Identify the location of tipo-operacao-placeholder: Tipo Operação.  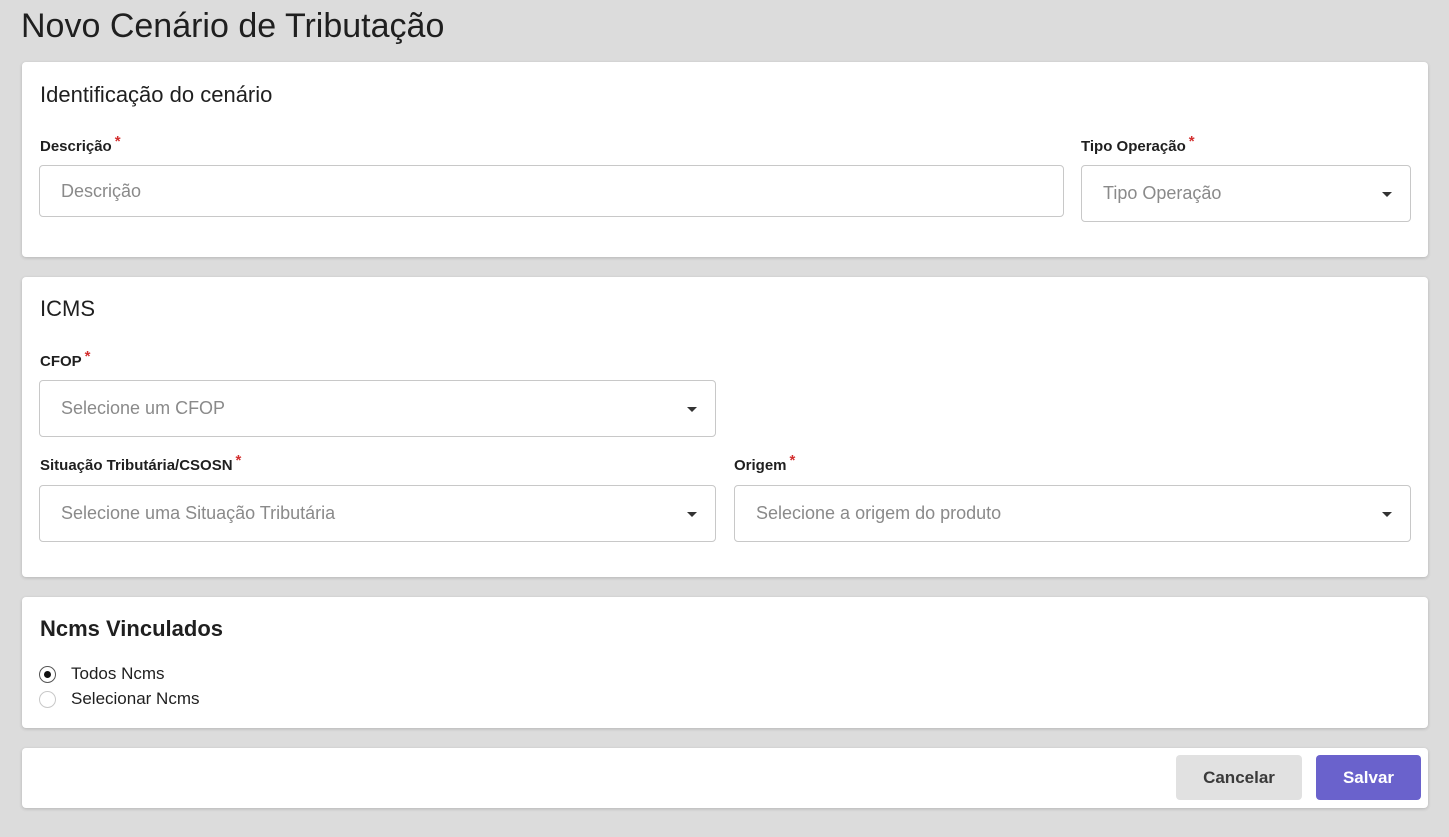
(1162, 193).